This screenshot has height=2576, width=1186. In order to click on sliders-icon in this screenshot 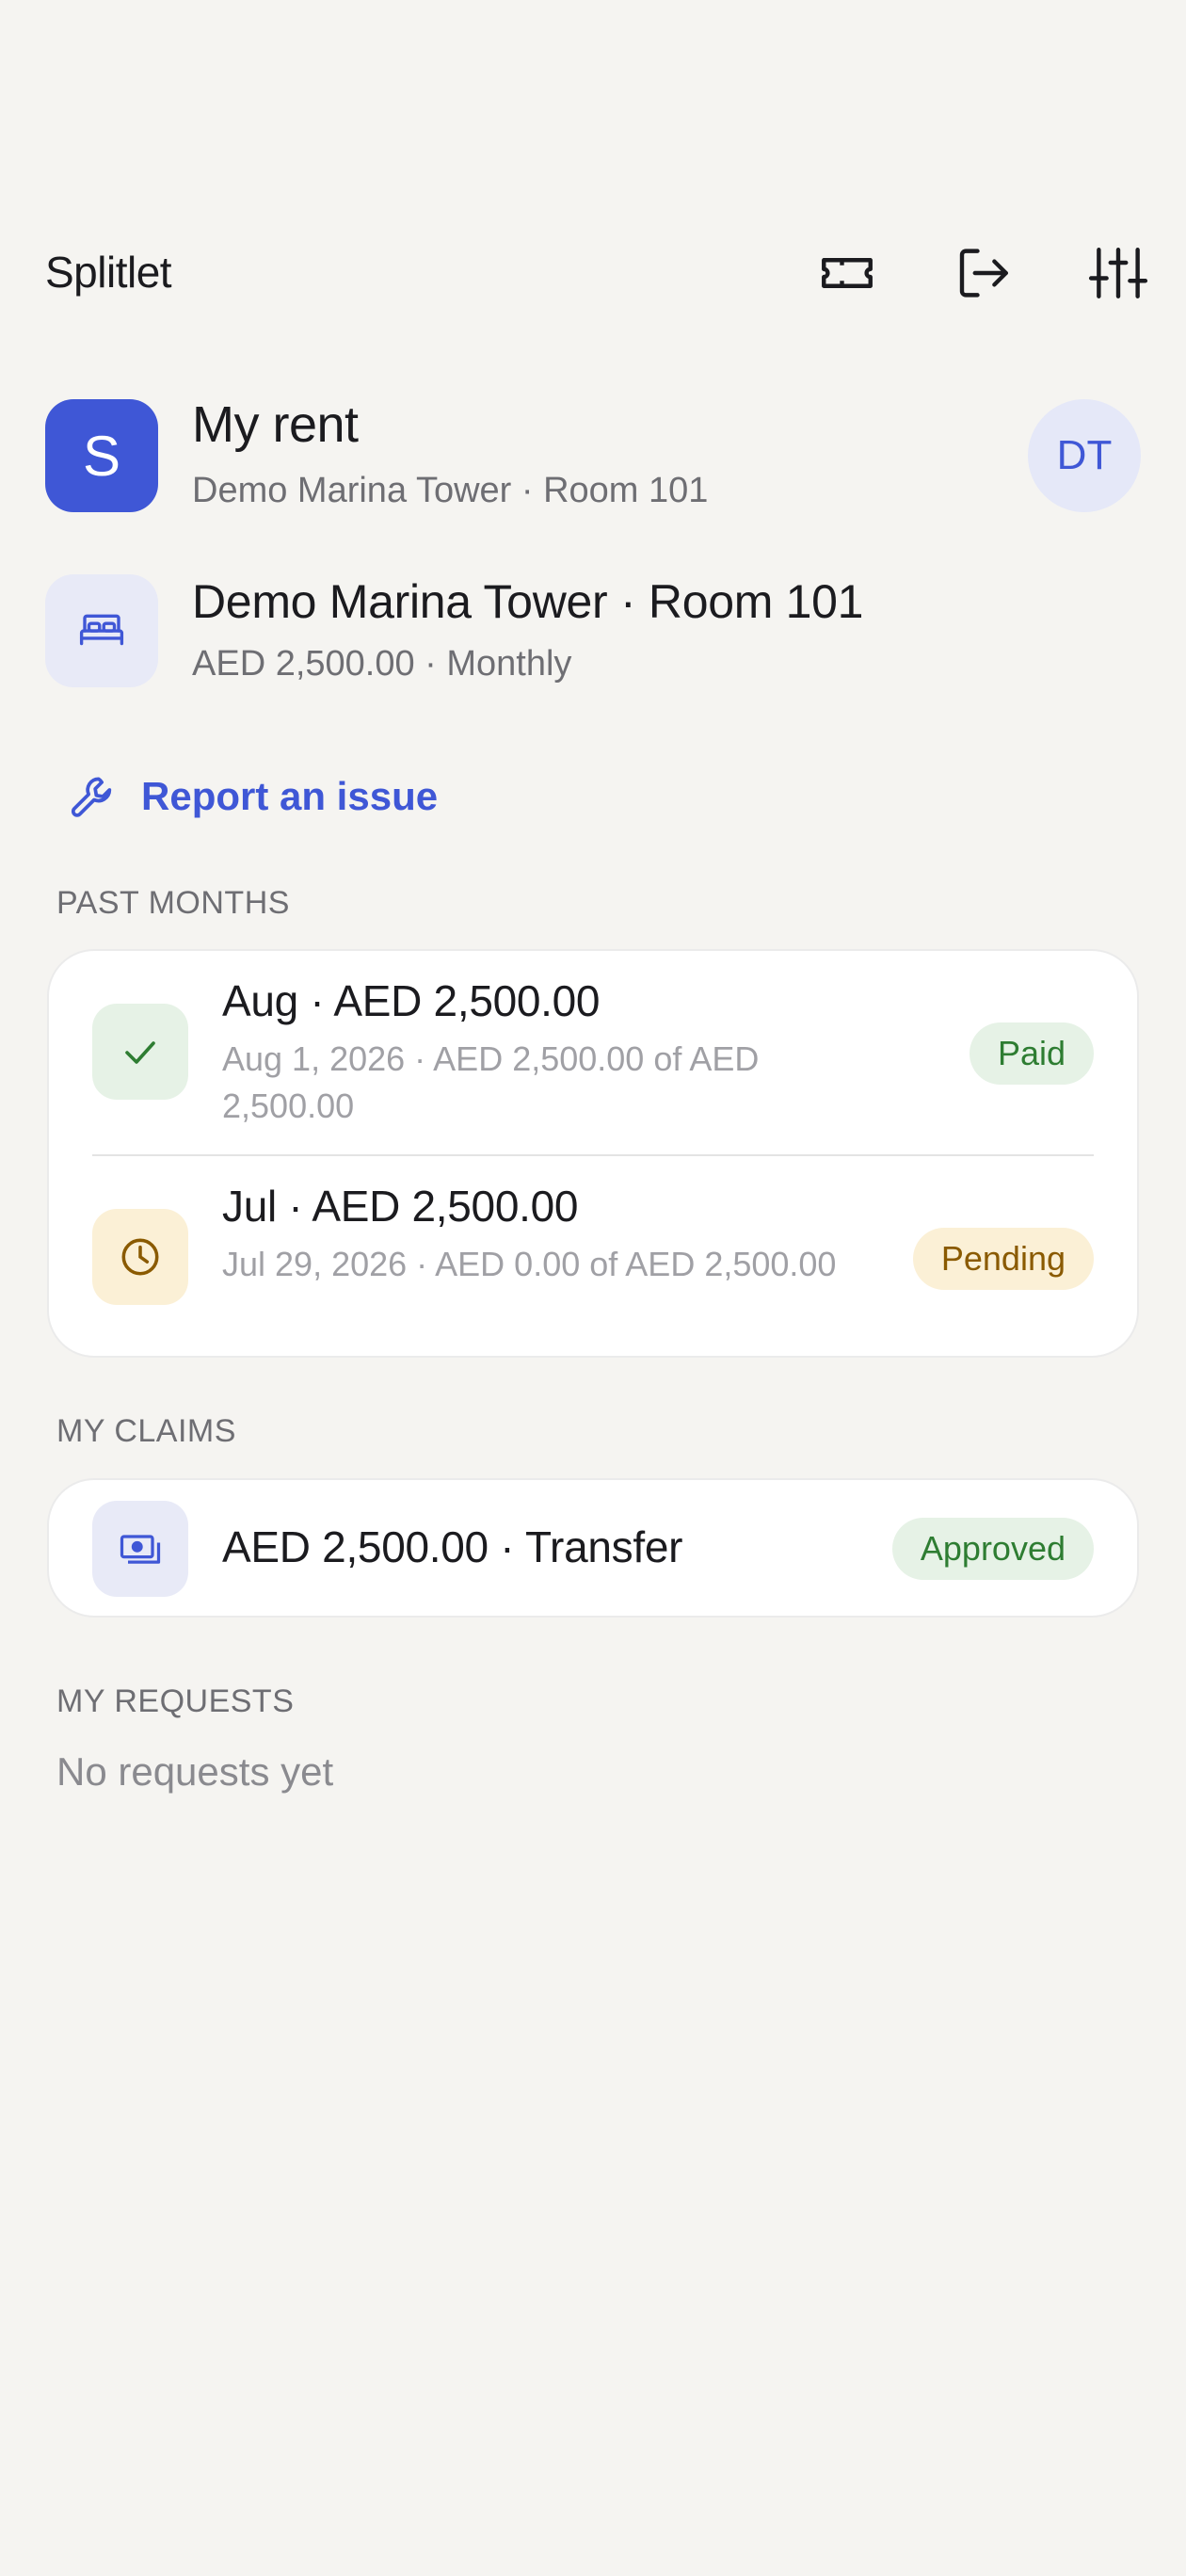, I will do `click(1118, 273)`.